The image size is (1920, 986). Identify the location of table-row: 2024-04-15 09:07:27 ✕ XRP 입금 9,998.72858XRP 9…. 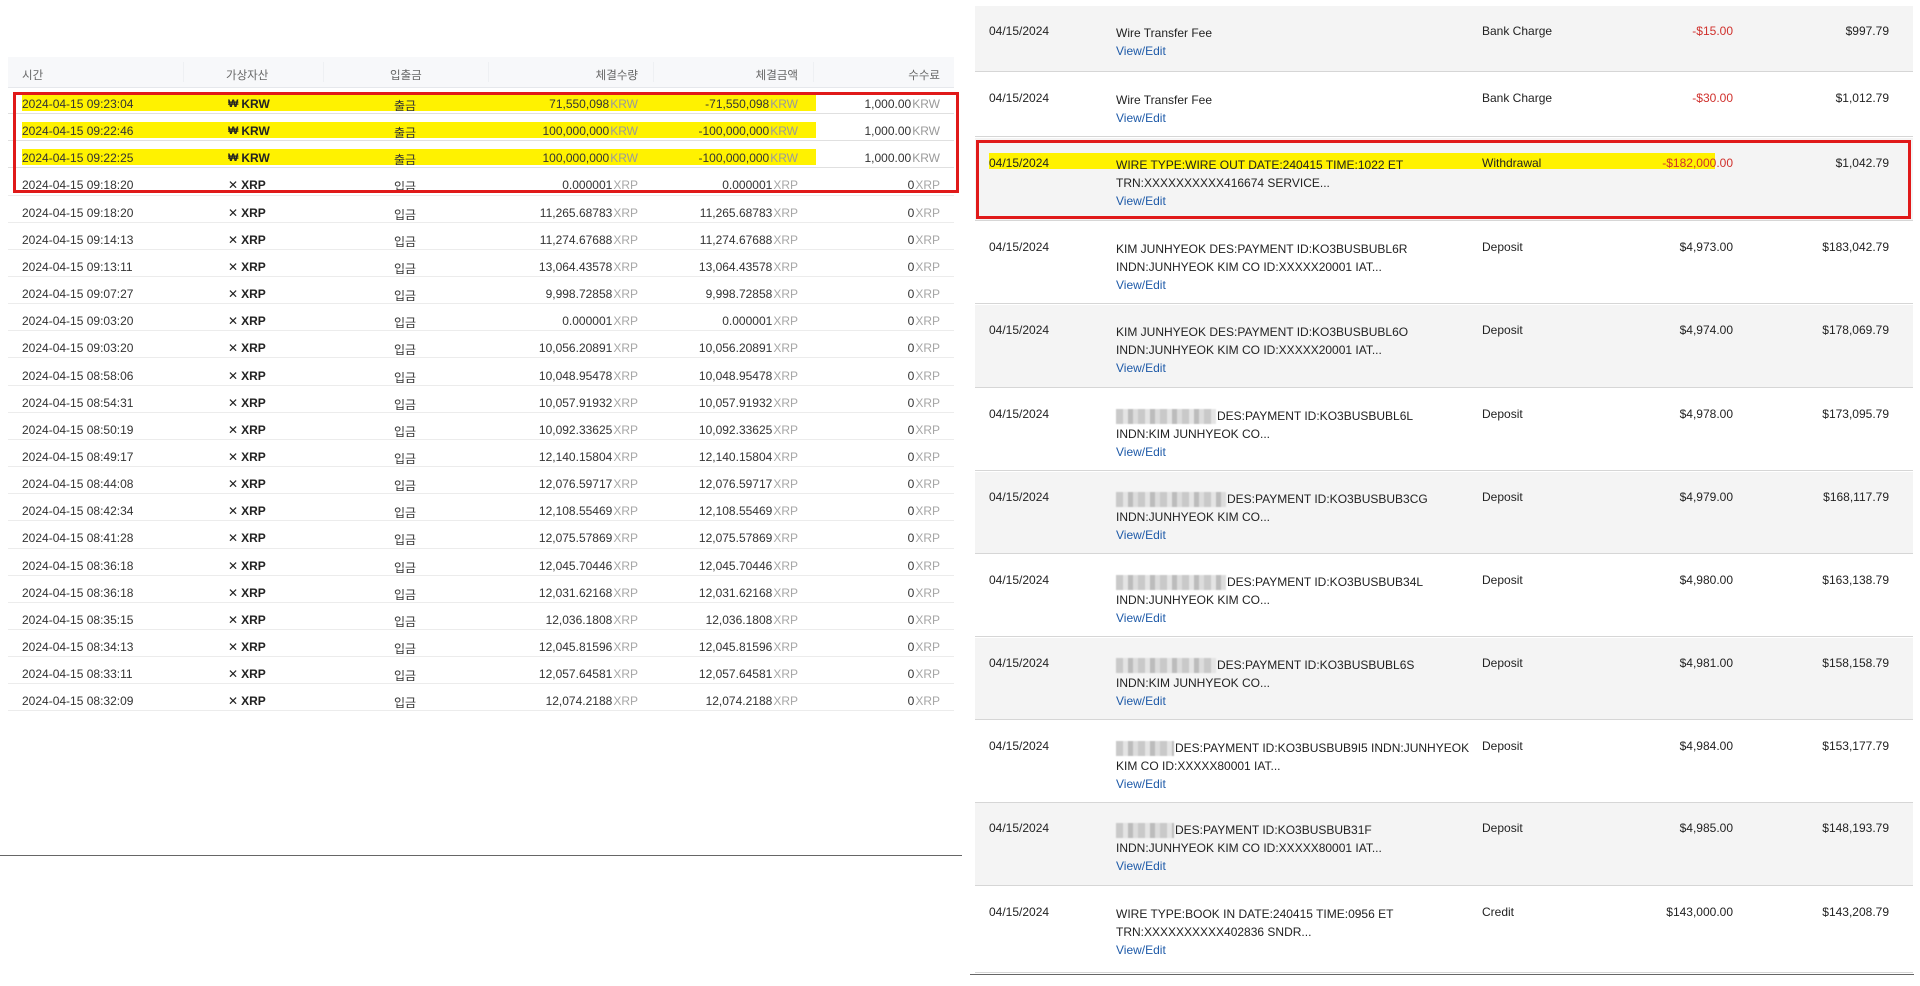
(481, 291).